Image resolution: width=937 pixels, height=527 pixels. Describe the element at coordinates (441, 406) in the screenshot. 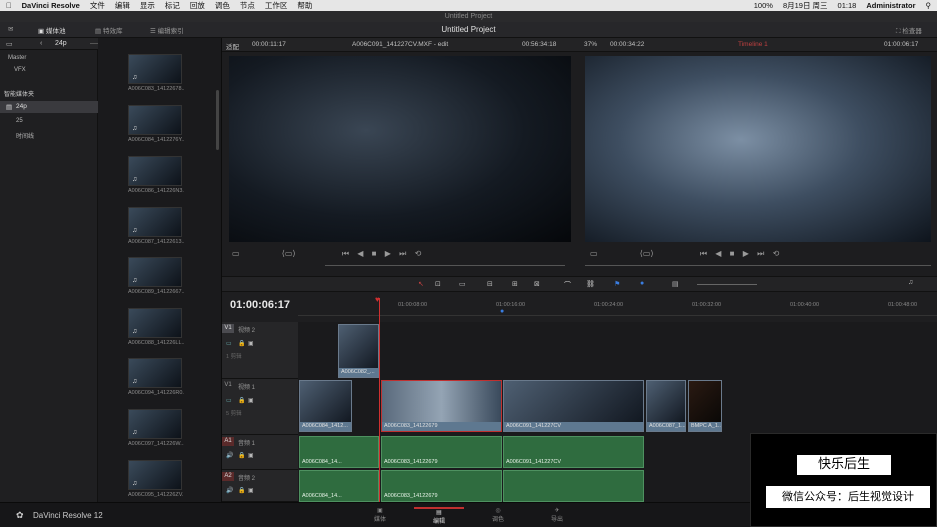

I see `timeline-clip-selected: A006C083_14122679` at that location.